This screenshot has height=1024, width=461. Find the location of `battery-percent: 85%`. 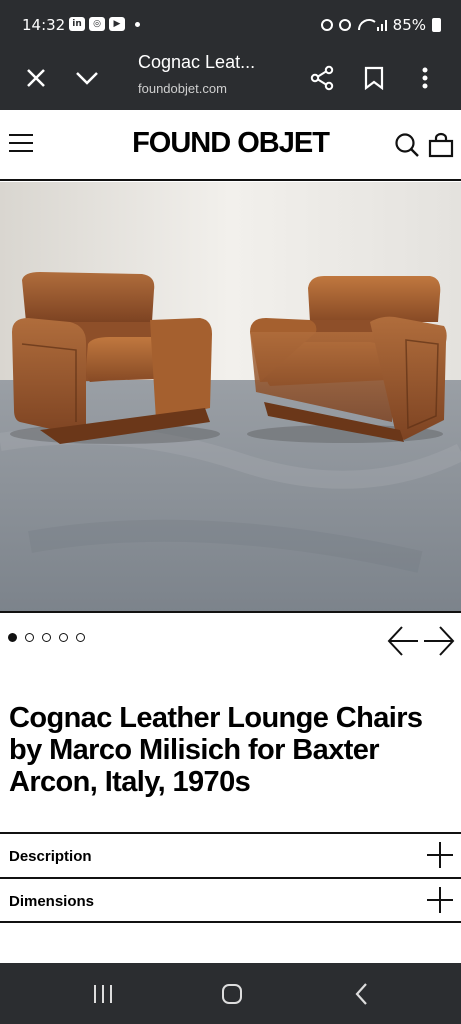

battery-percent: 85% is located at coordinates (409, 25).